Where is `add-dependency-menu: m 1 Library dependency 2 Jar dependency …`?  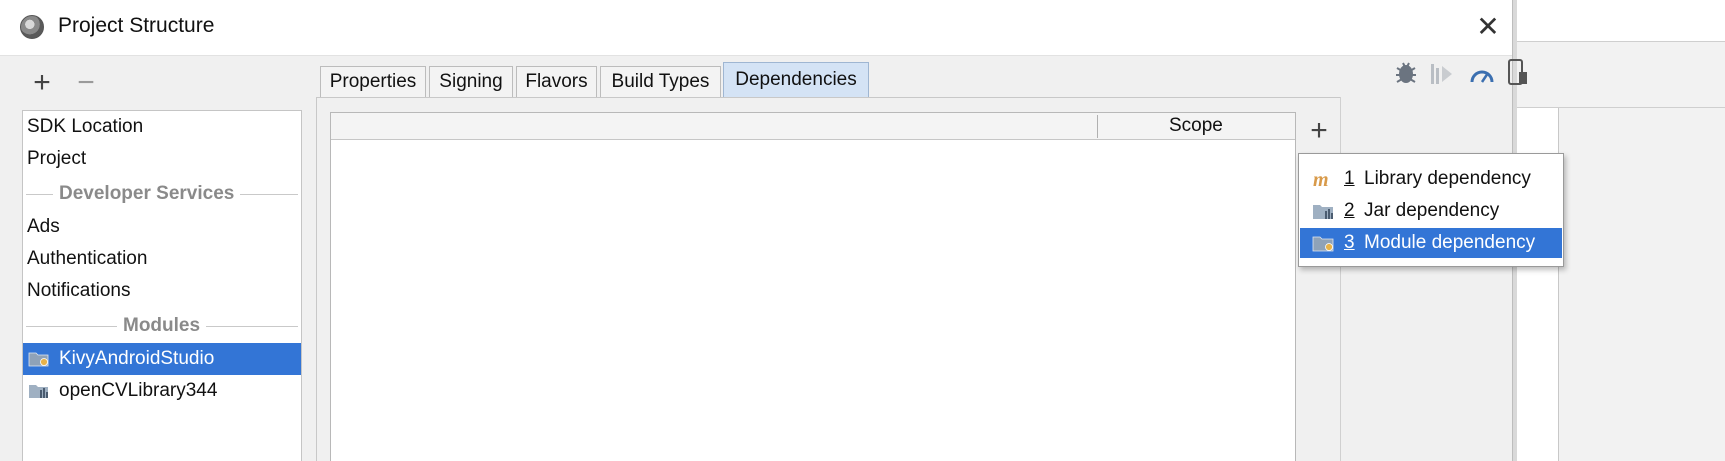 add-dependency-menu: m 1 Library dependency 2 Jar dependency … is located at coordinates (1431, 210).